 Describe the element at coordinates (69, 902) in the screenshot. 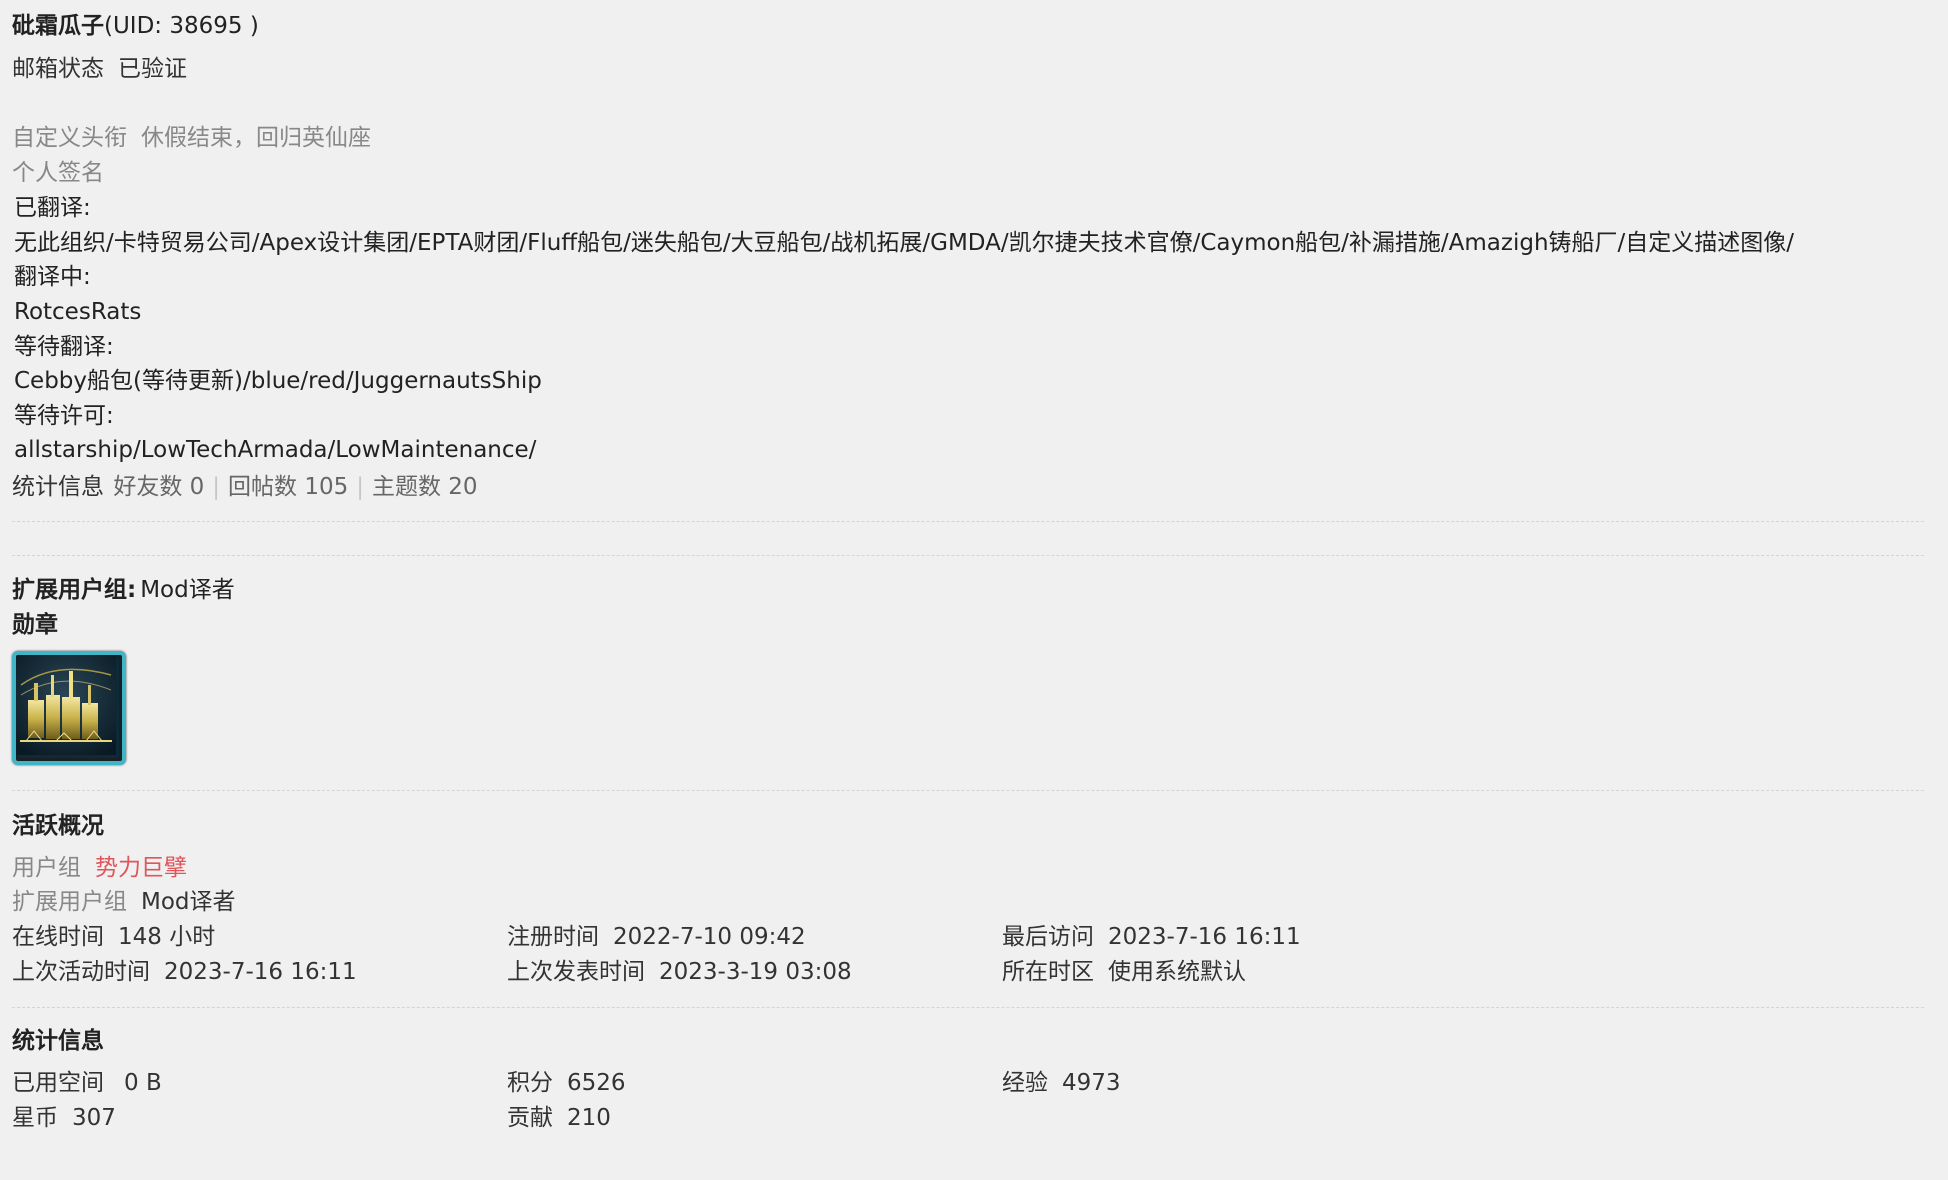

I see `activity-extended-group-label: 扩展用户组` at that location.